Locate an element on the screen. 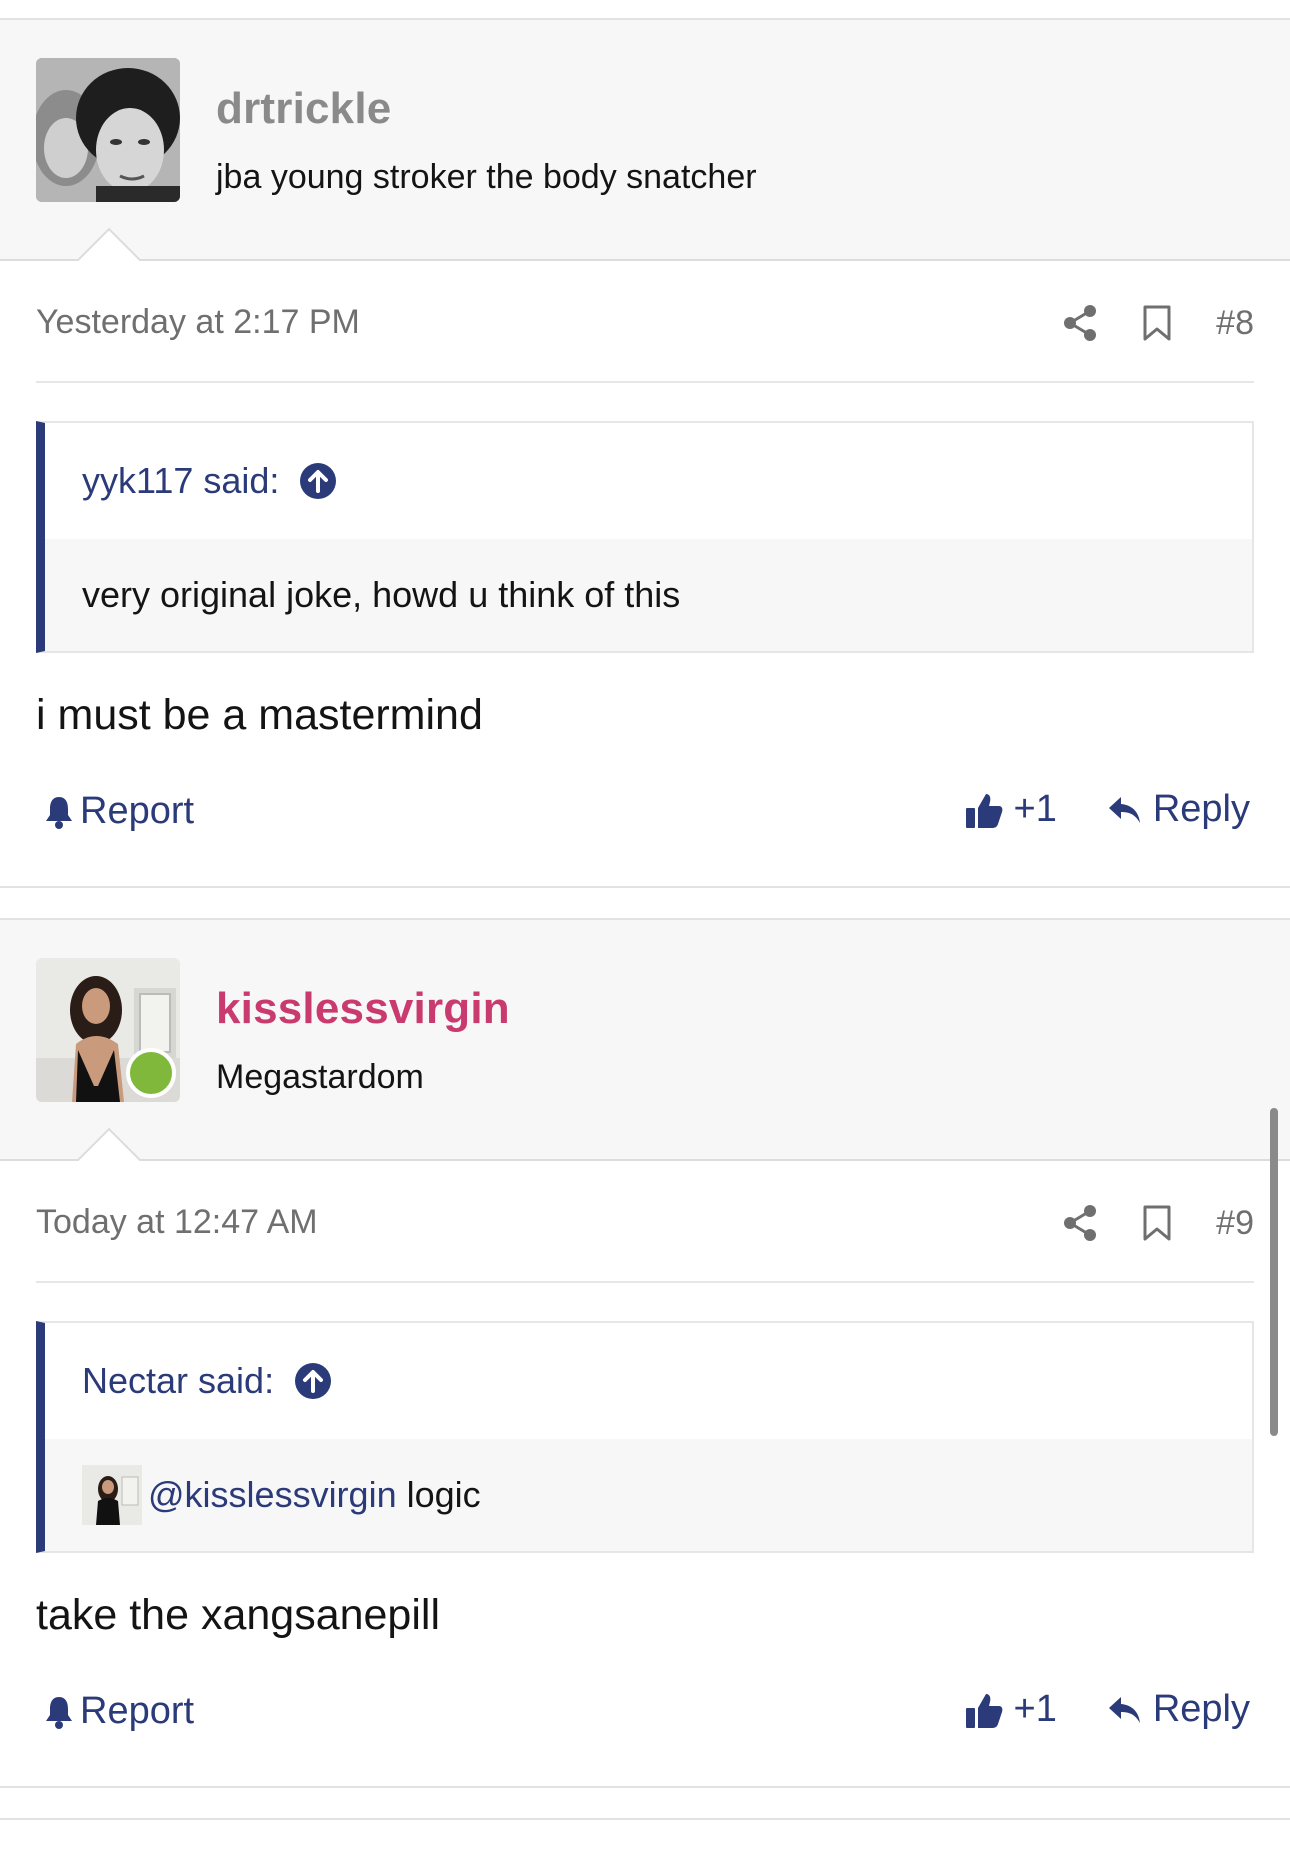 This screenshot has height=1849, width=1290. avatar-photo-icon is located at coordinates (108, 130).